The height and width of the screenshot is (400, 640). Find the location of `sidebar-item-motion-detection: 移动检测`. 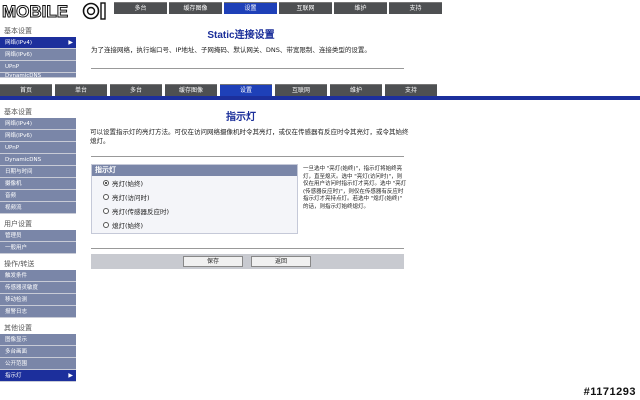

sidebar-item-motion-detection: 移动检测 is located at coordinates (38, 300).